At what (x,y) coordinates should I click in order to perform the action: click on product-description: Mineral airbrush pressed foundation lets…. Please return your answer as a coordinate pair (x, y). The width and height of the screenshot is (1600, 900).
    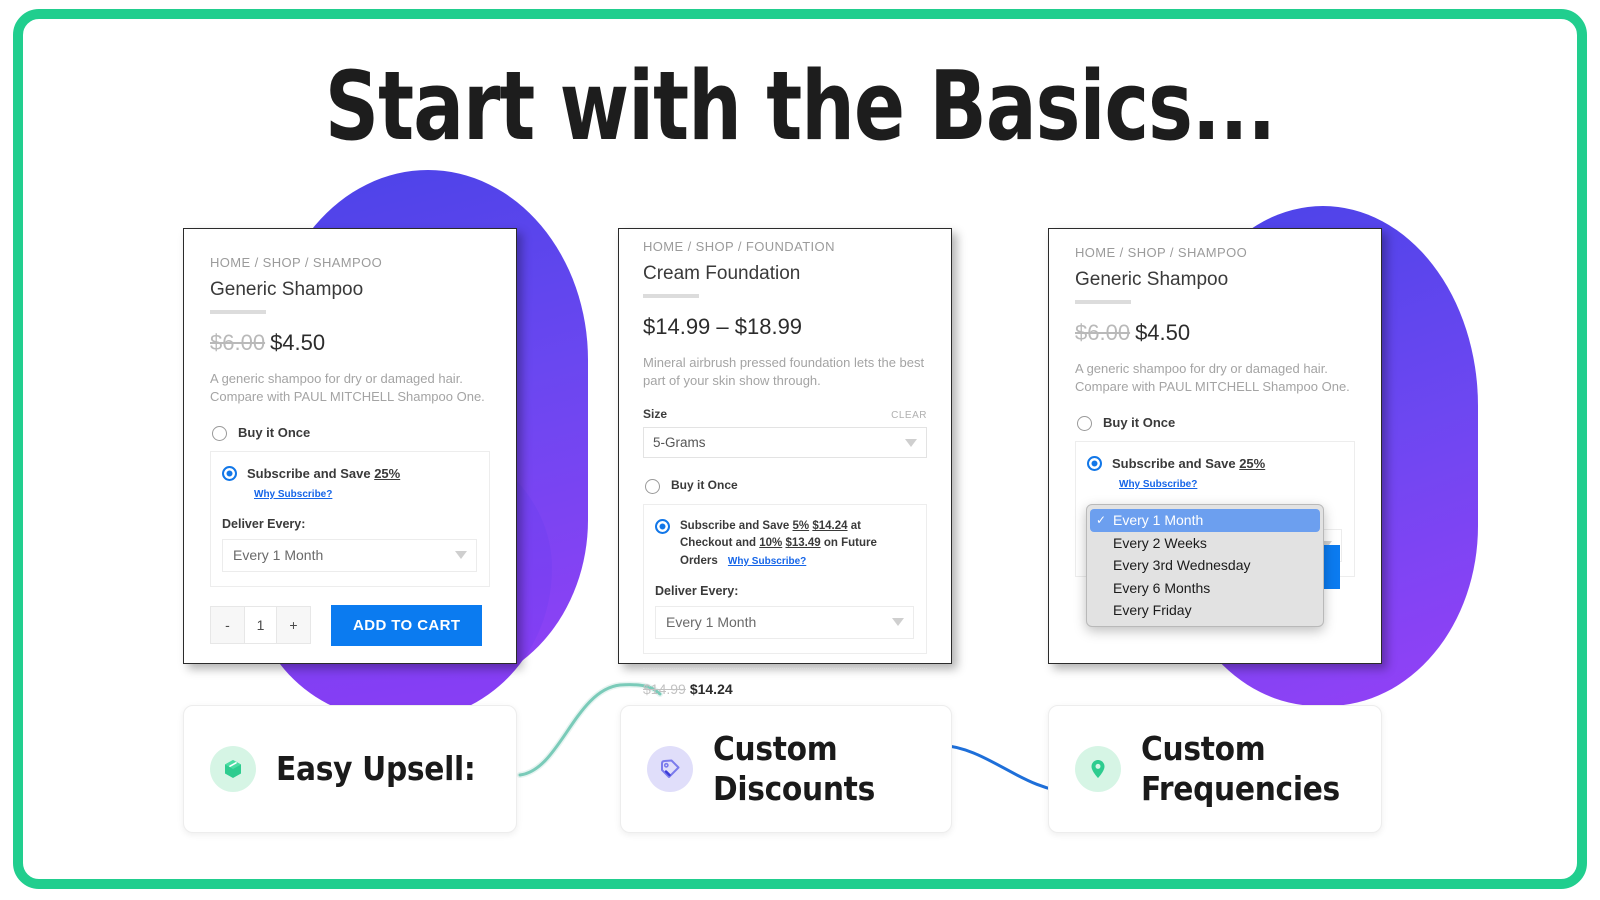
    Looking at the image, I should click on (784, 371).